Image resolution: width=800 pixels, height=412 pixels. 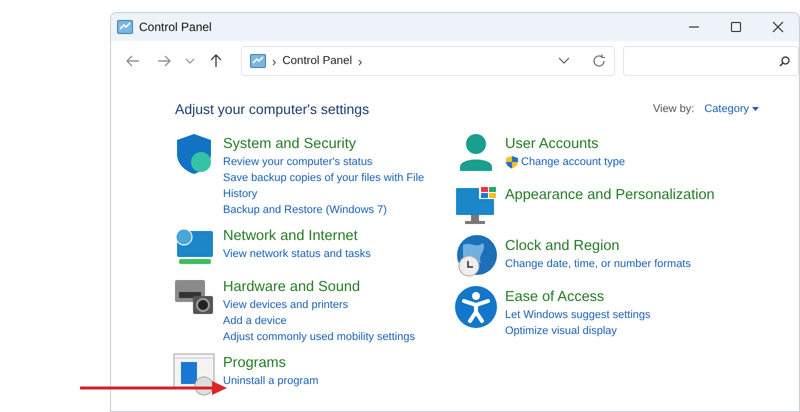 I want to click on forward-arrow-icon, so click(x=164, y=61).